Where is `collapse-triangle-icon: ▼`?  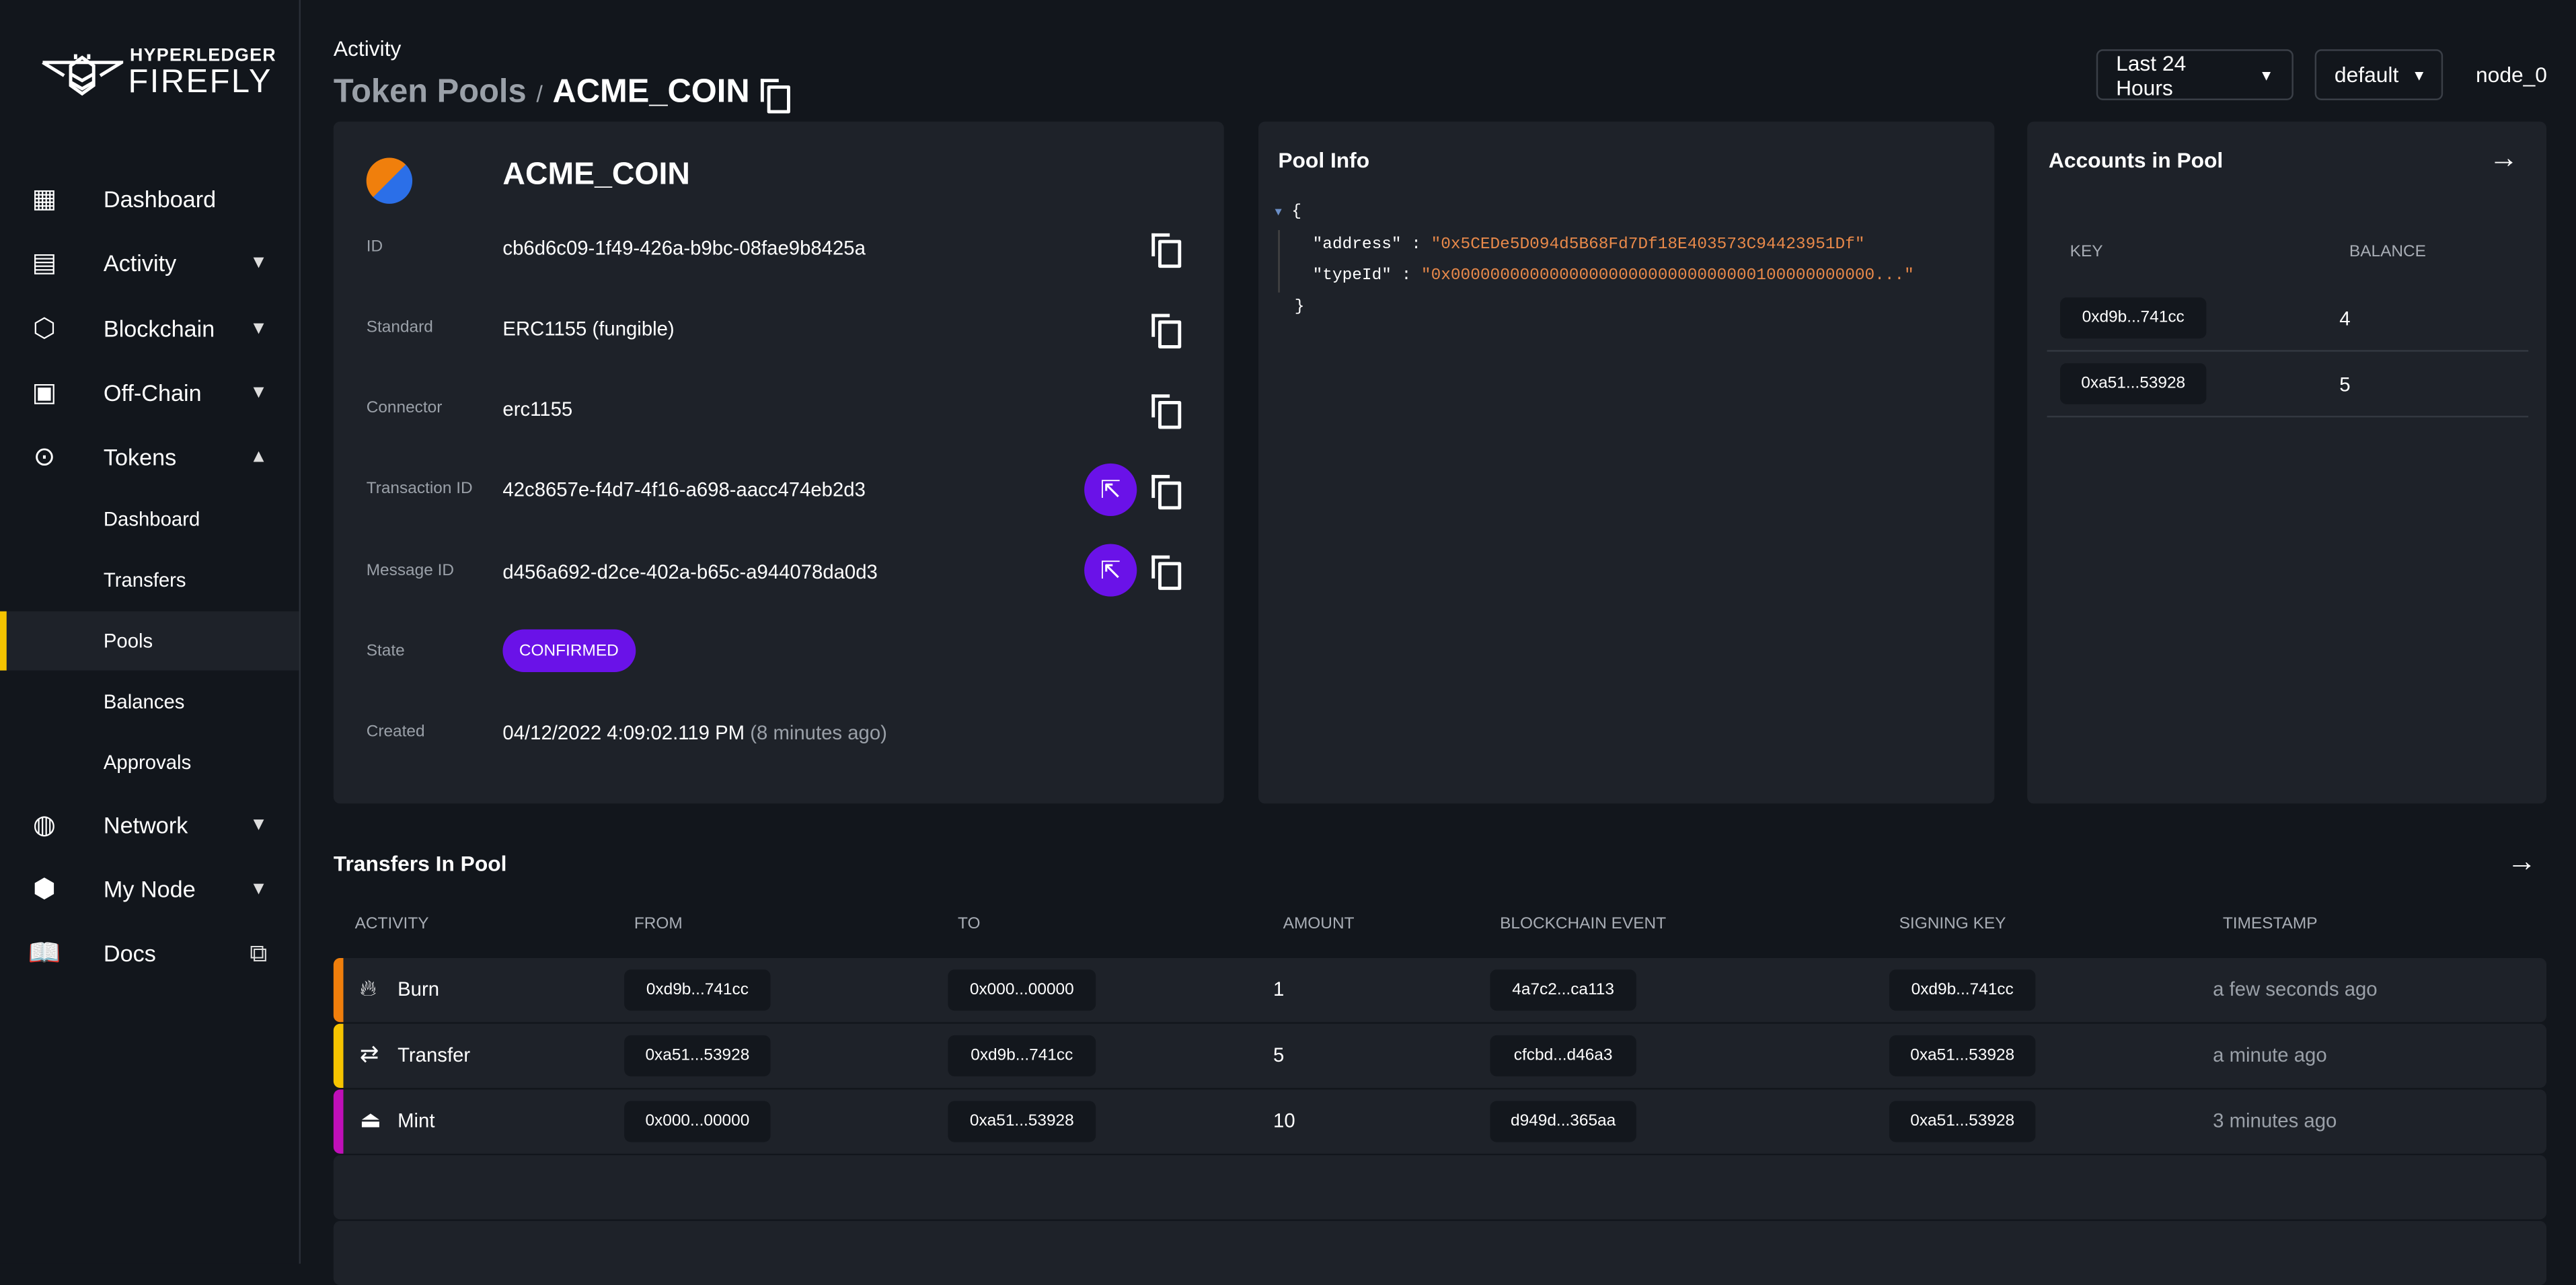 collapse-triangle-icon: ▼ is located at coordinates (1278, 214).